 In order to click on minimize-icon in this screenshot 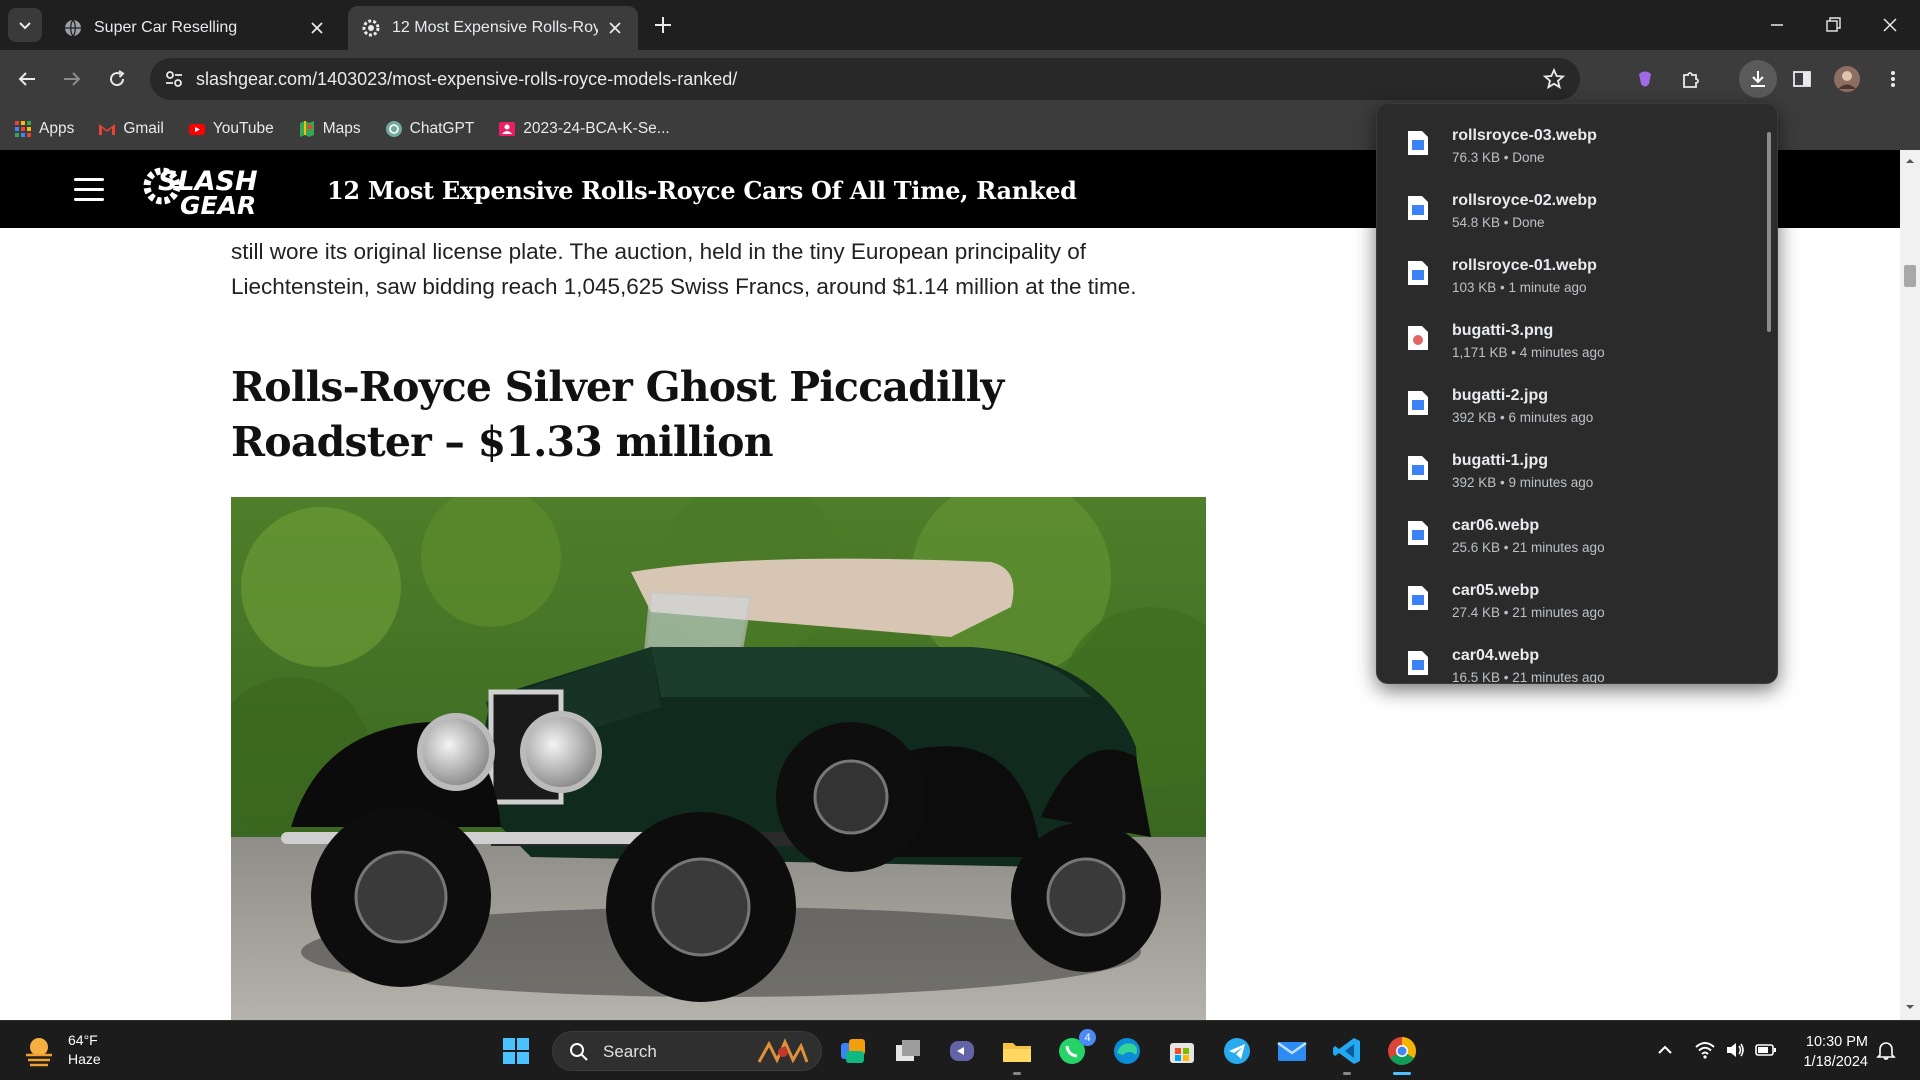, I will do `click(1777, 25)`.